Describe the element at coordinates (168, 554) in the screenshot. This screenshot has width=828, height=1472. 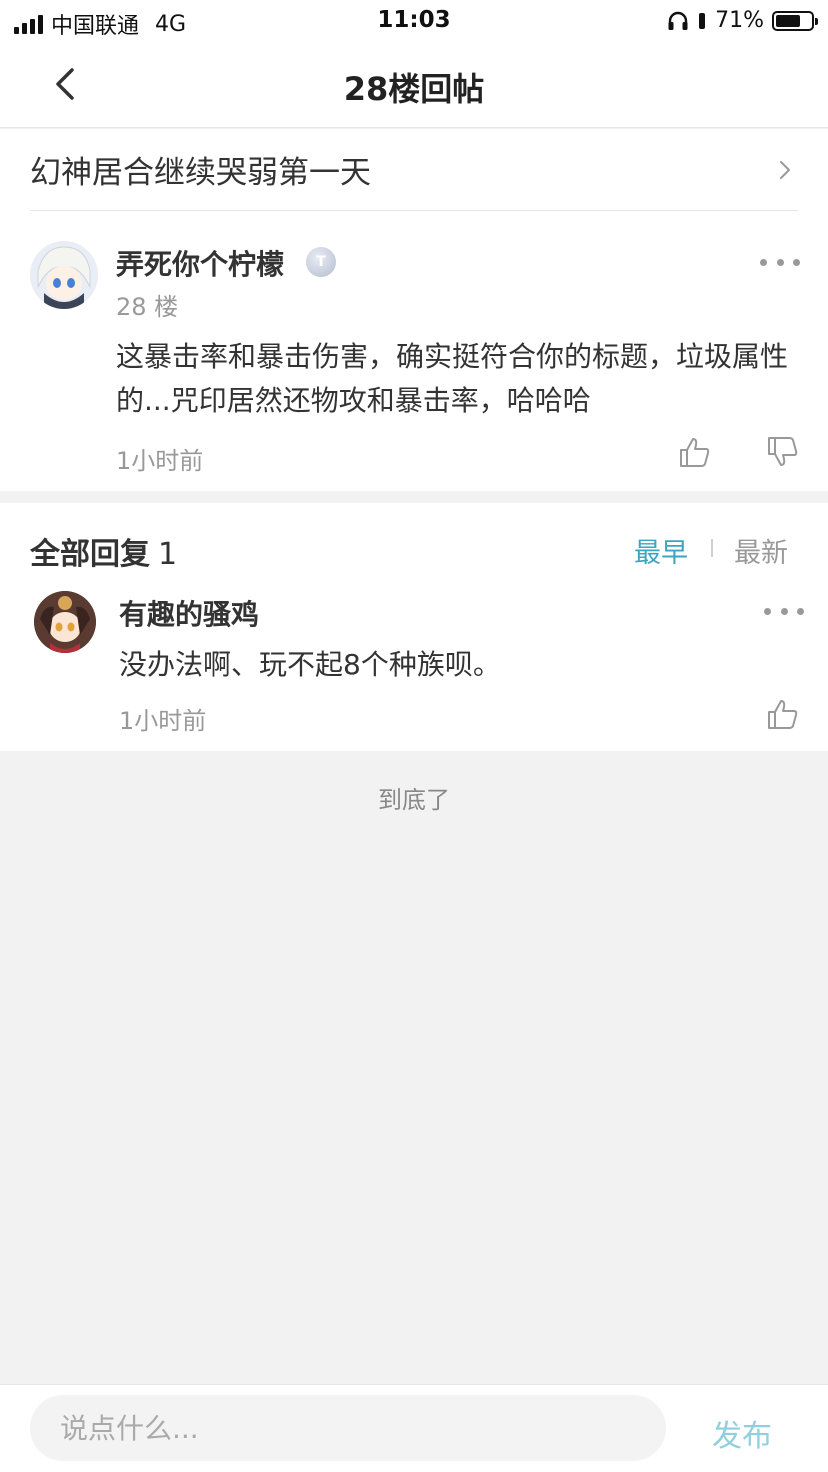
I see `replies-count: 1` at that location.